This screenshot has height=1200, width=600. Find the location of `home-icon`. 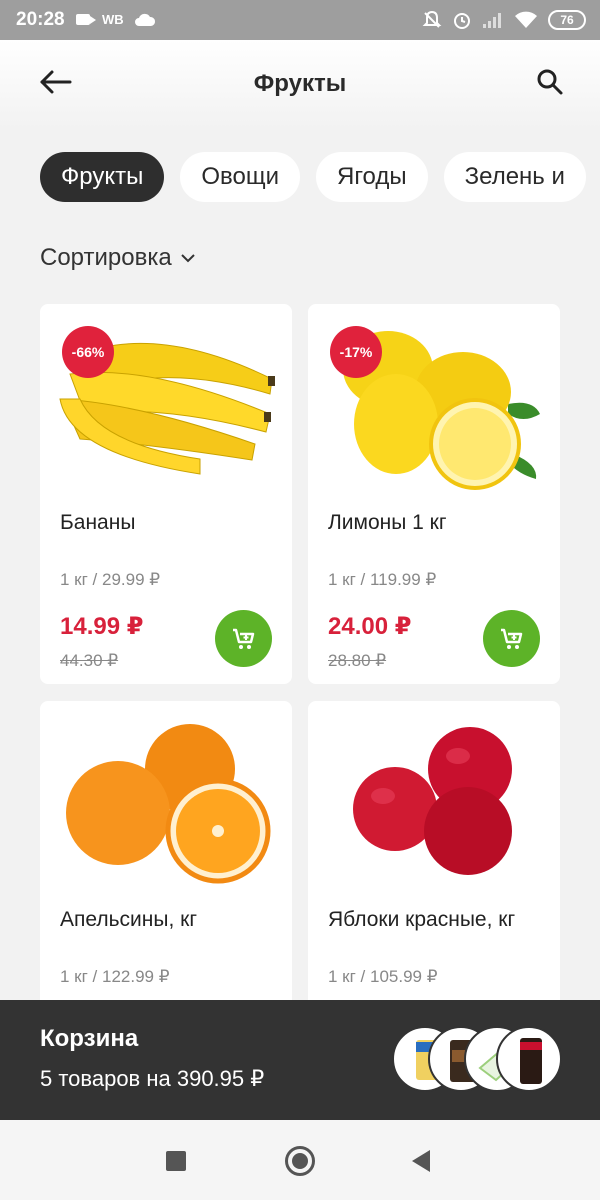

home-icon is located at coordinates (300, 1161).